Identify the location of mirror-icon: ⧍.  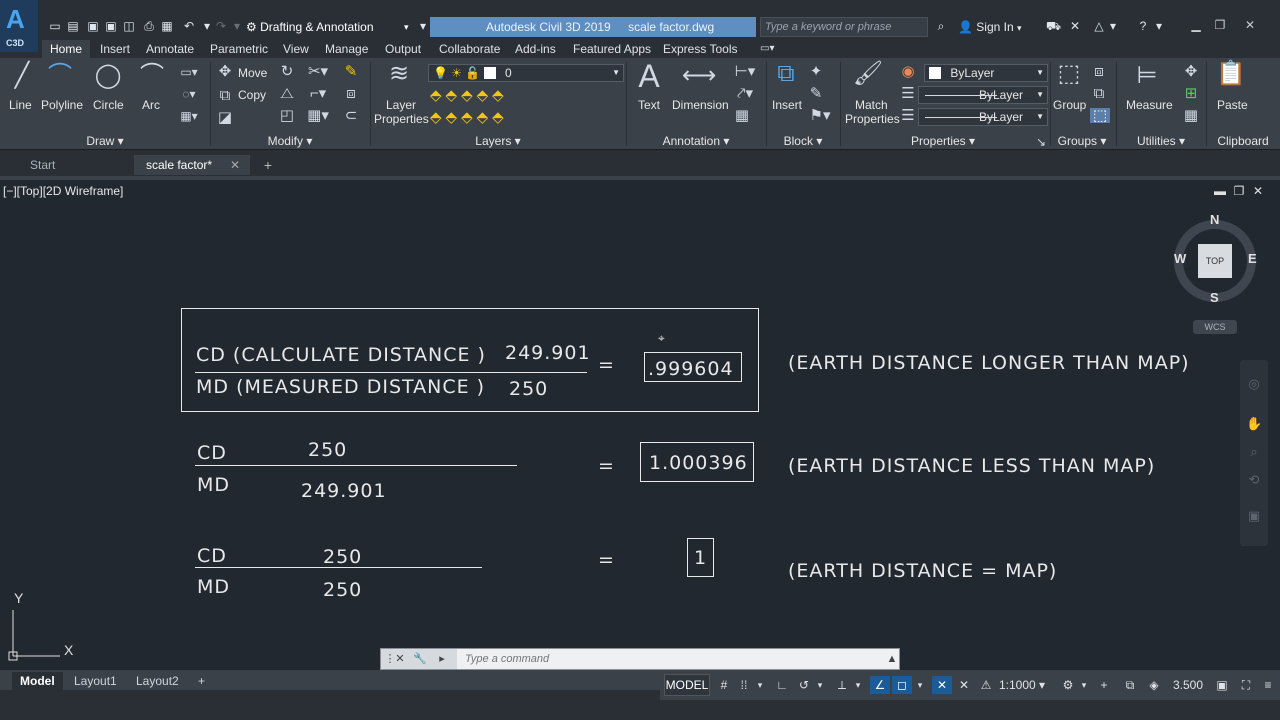
(287, 93).